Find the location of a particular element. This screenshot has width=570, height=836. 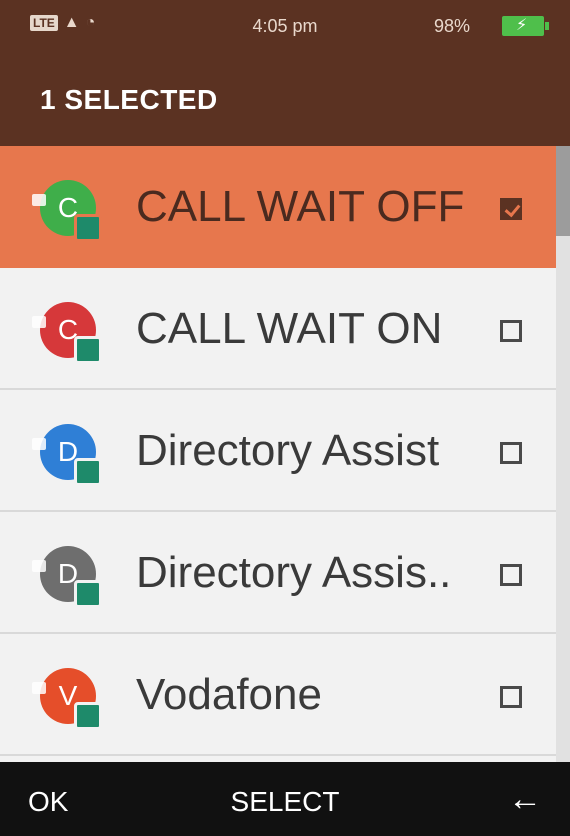

list-item: D Directory Assis.. is located at coordinates (285, 573).